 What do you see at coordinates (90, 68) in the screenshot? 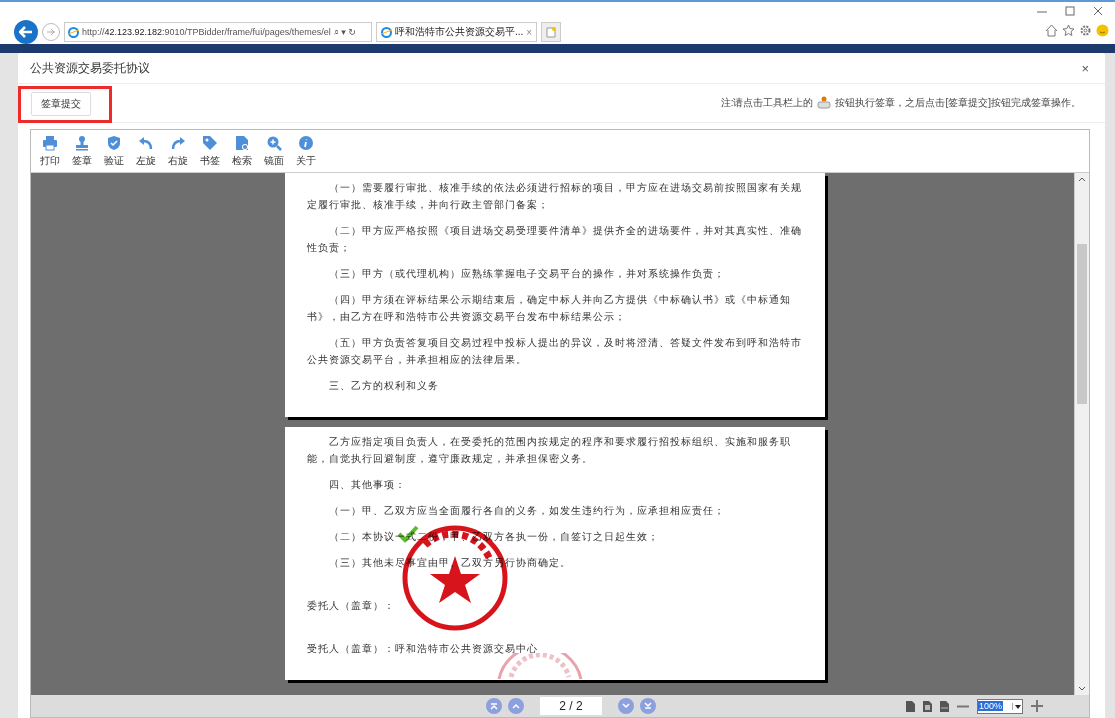
I see `dialog-title: 公共资源交易委托协议` at bounding box center [90, 68].